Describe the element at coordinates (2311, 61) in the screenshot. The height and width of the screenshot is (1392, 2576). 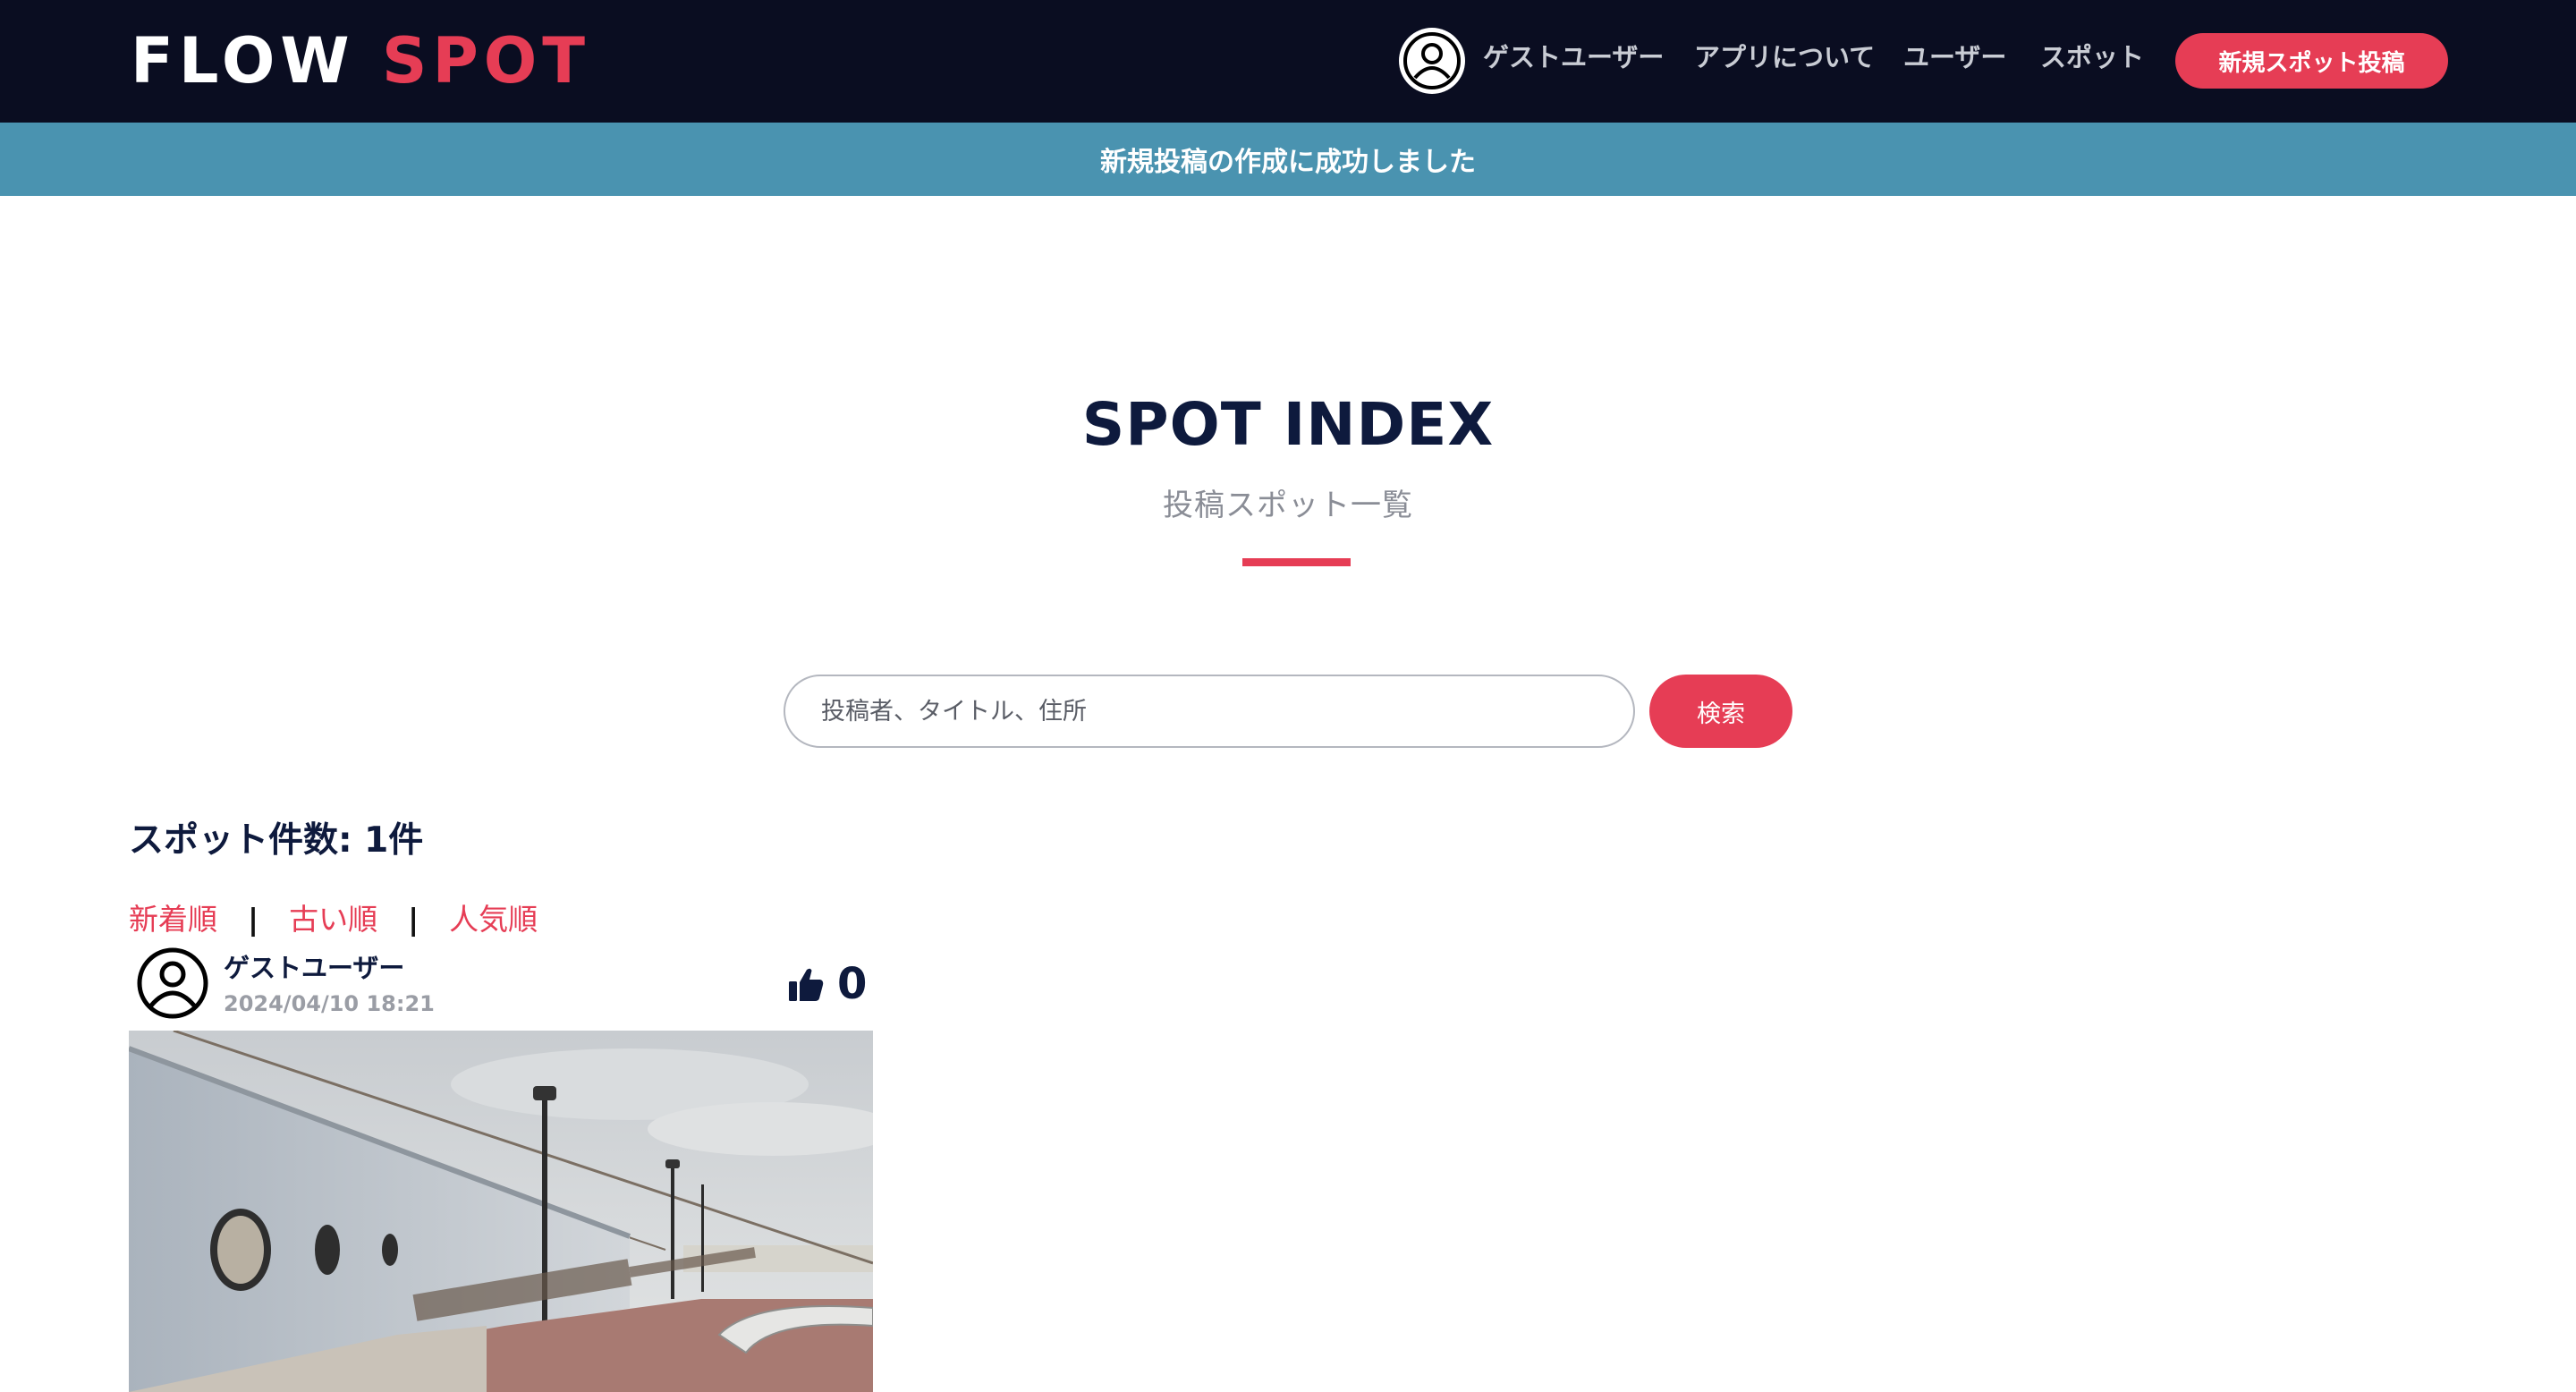
I see `new-spot-post-button: 新規スポット投稿` at that location.